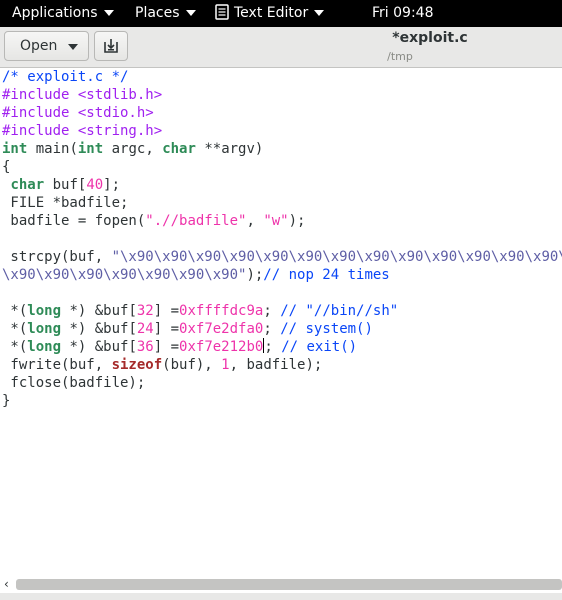 This screenshot has width=562, height=600. I want to click on code-text-span: , badfile);, so click(276, 365).